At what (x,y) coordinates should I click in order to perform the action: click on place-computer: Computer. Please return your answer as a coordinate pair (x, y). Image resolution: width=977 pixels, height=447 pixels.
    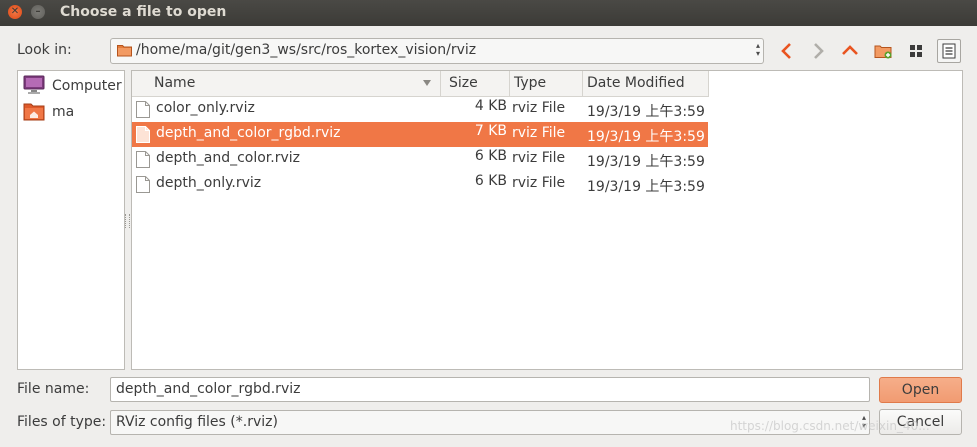
    Looking at the image, I should click on (73, 85).